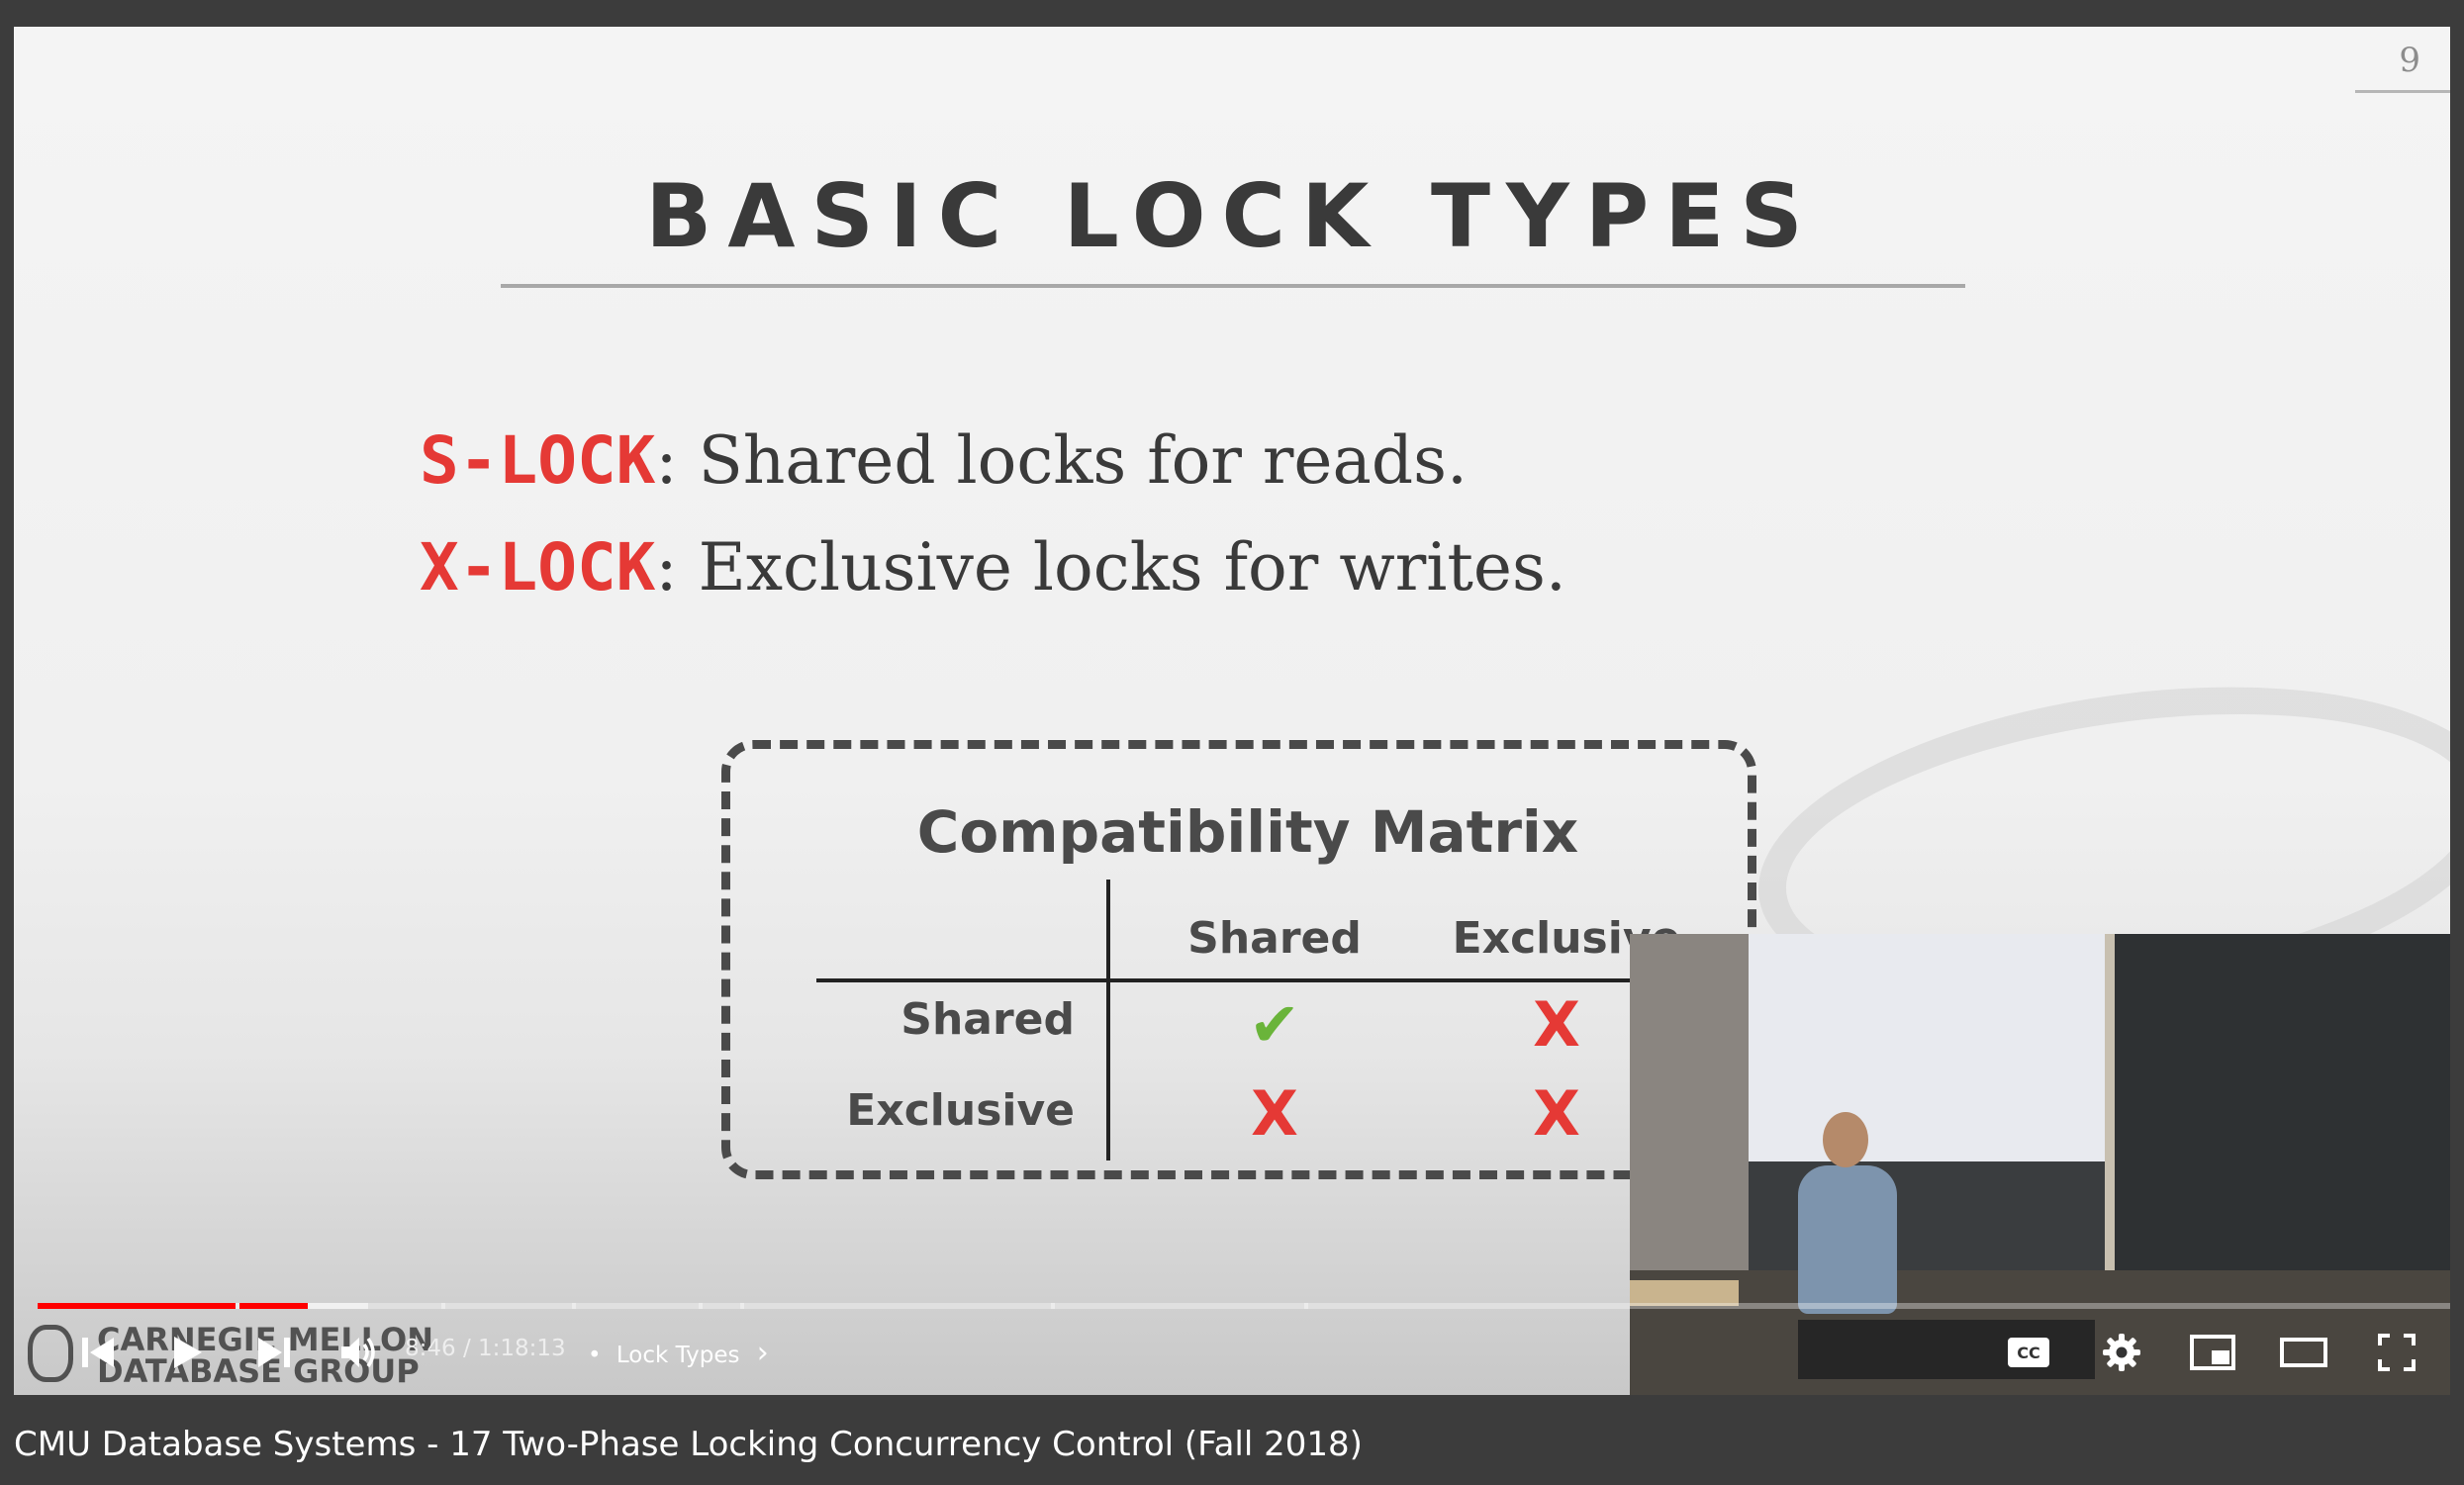 The image size is (2464, 1485). I want to click on time-display: 8:46 / 1:18:13, so click(486, 1349).